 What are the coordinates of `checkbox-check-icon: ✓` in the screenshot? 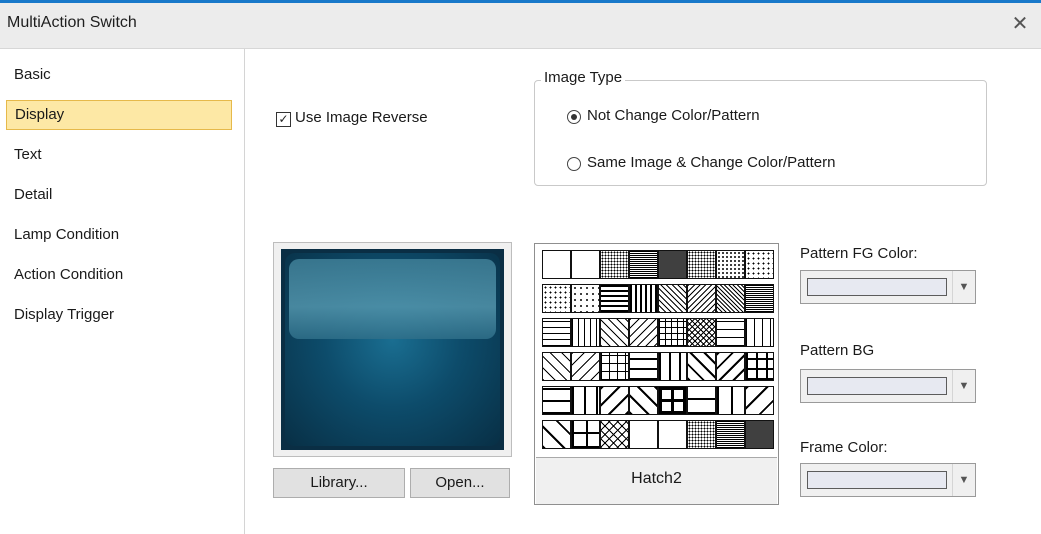 It's located at (283, 119).